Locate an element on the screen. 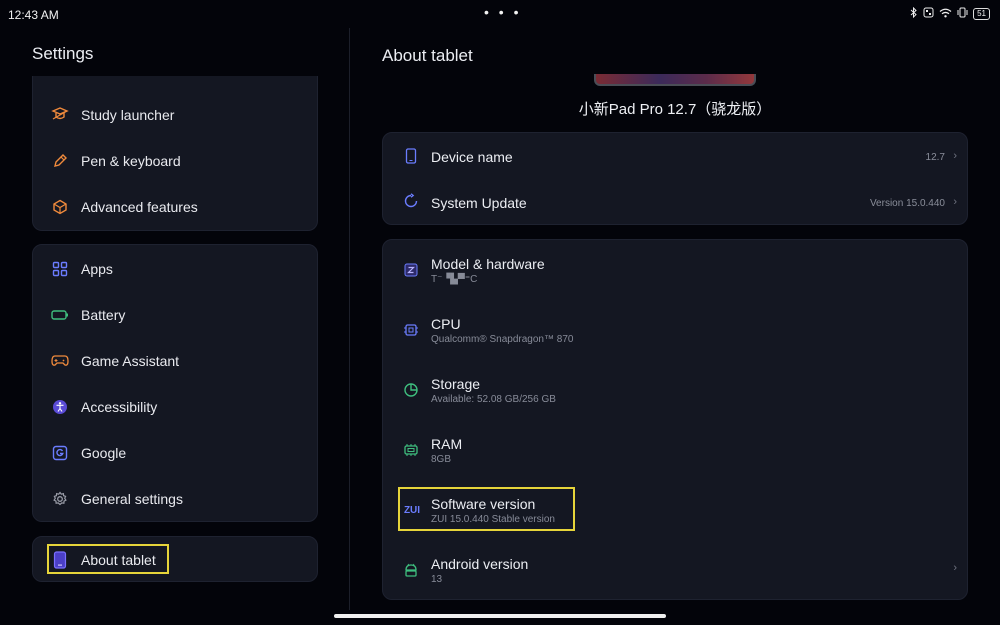  sidebar-item-accessibility: Accessibility is located at coordinates (175, 407).